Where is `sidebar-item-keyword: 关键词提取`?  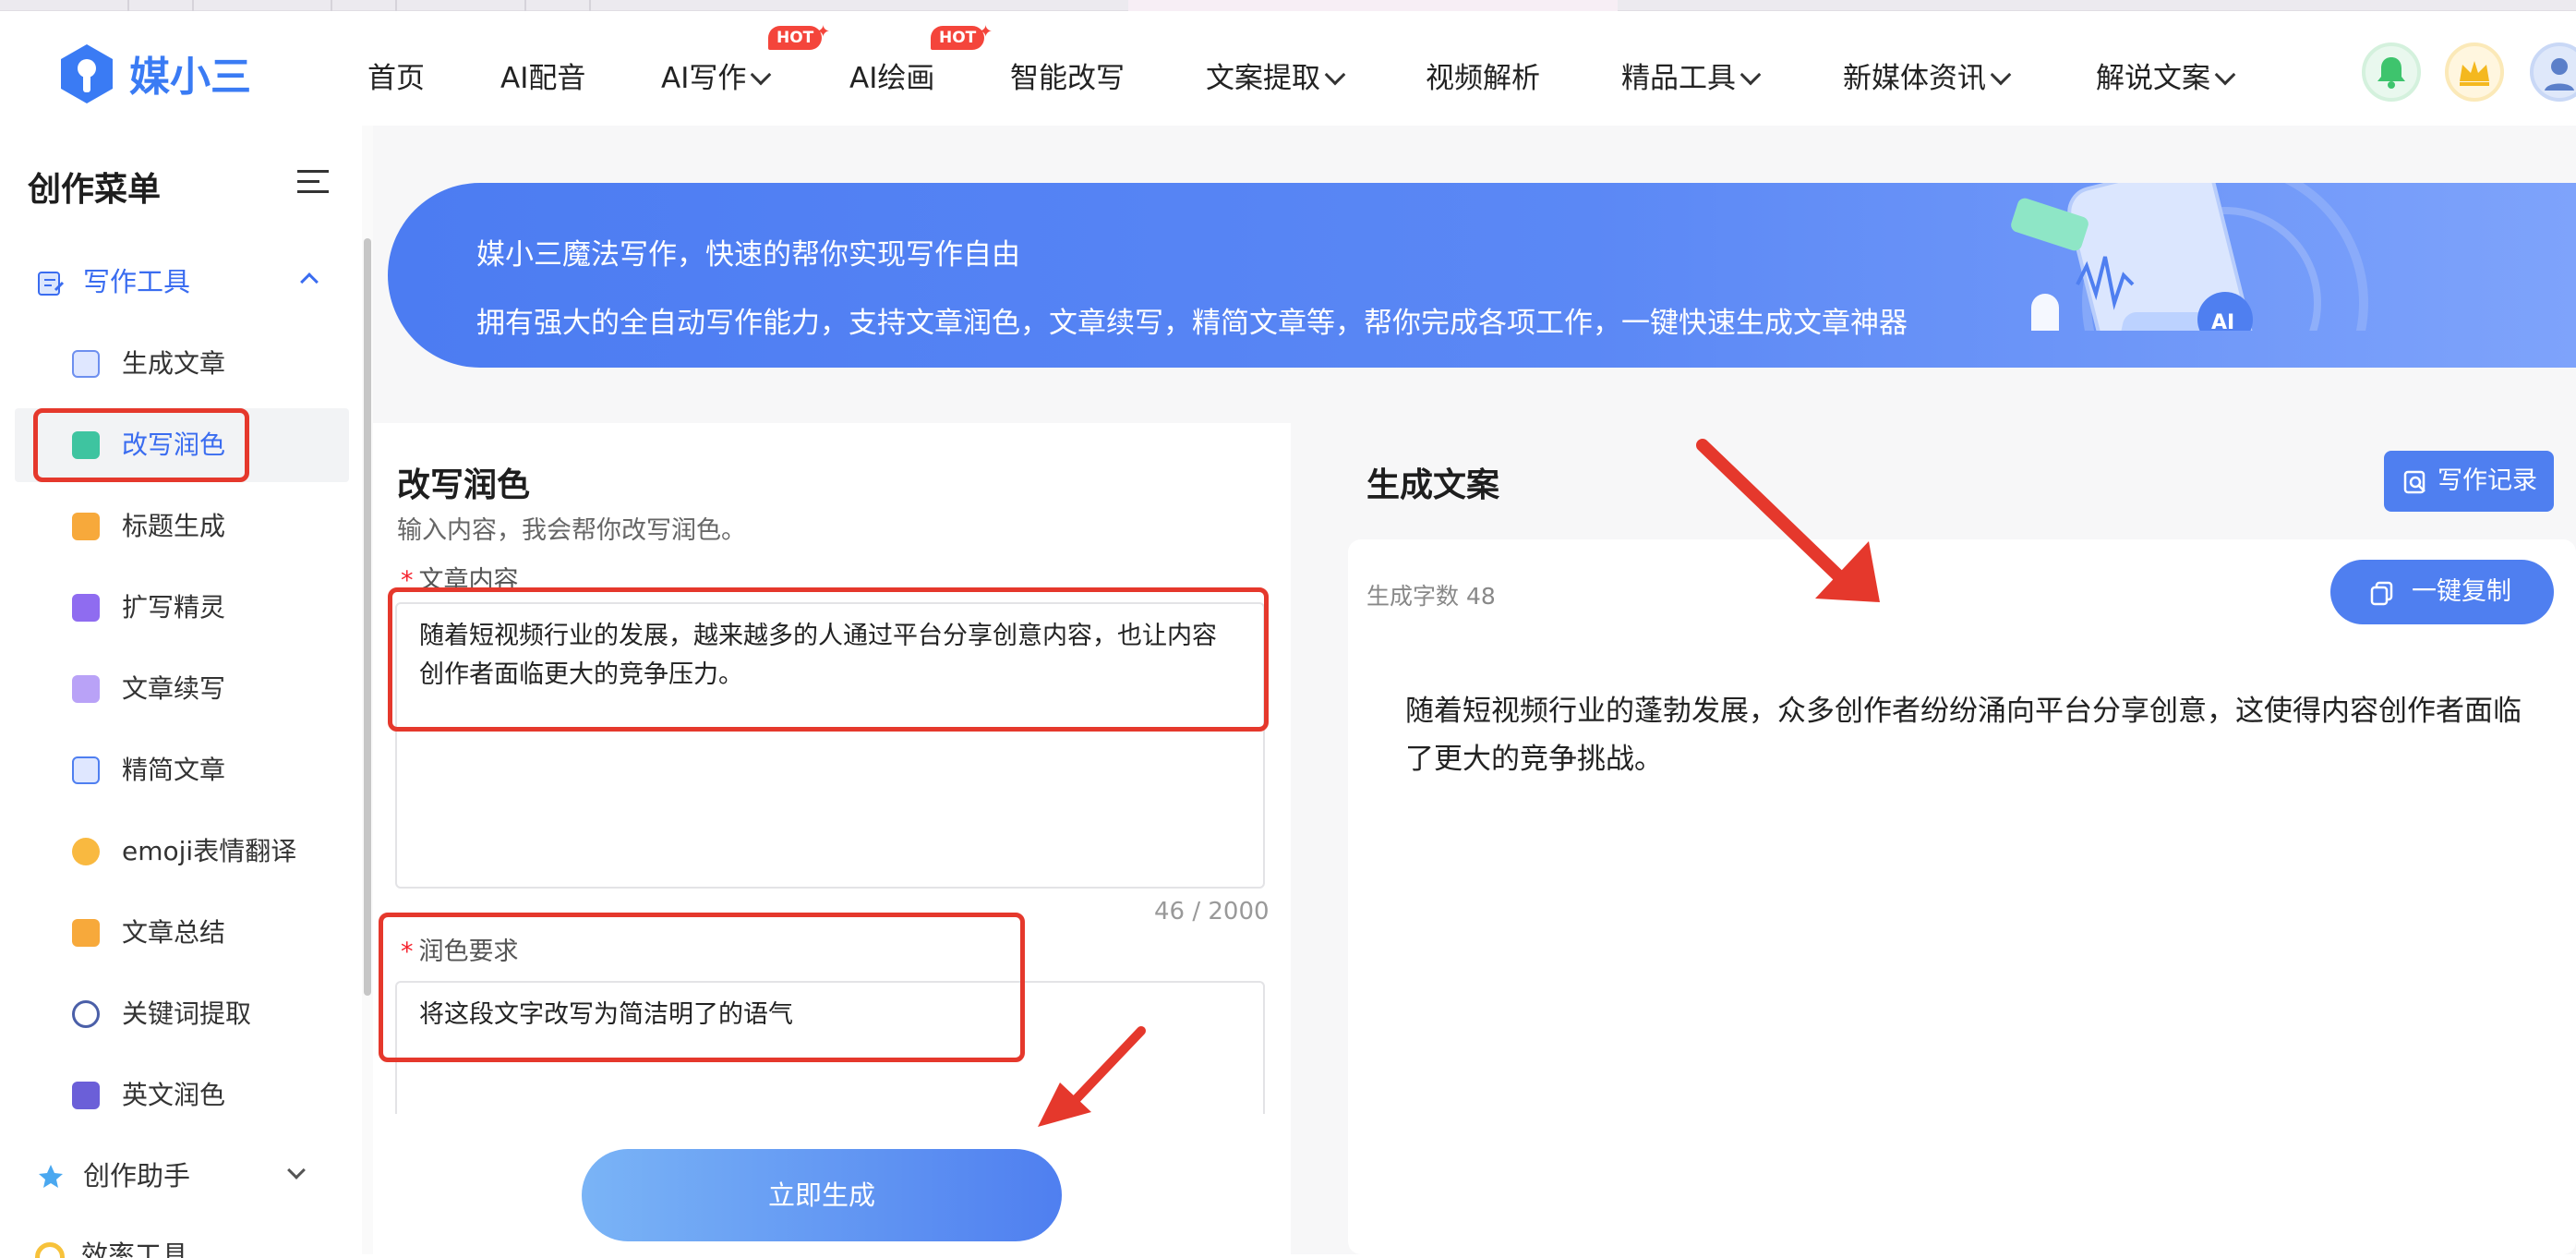 sidebar-item-keyword: 关键词提取 is located at coordinates (182, 1014).